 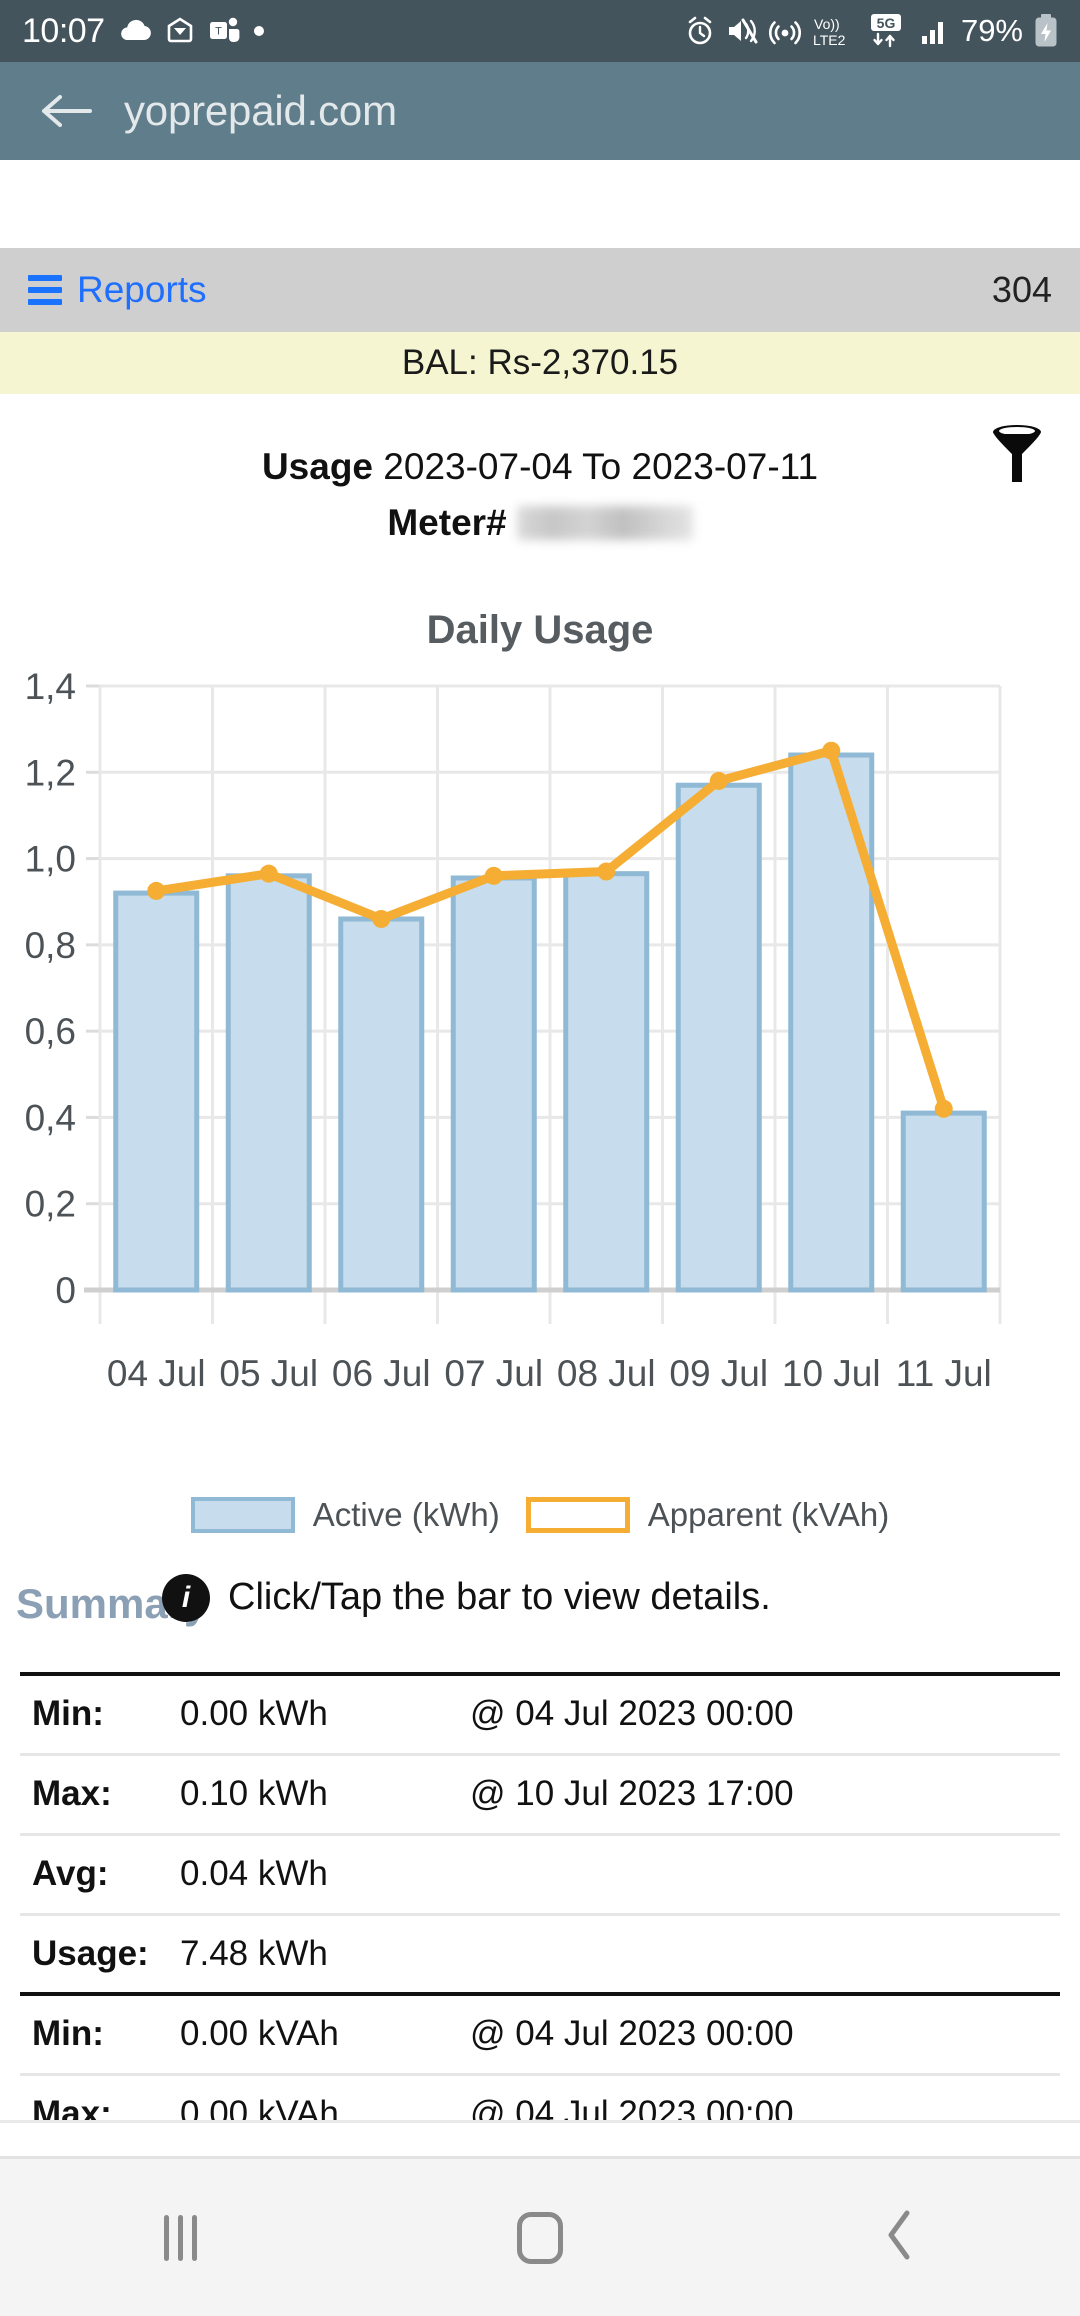 I want to click on svg-text: LTE2, so click(x=829, y=40).